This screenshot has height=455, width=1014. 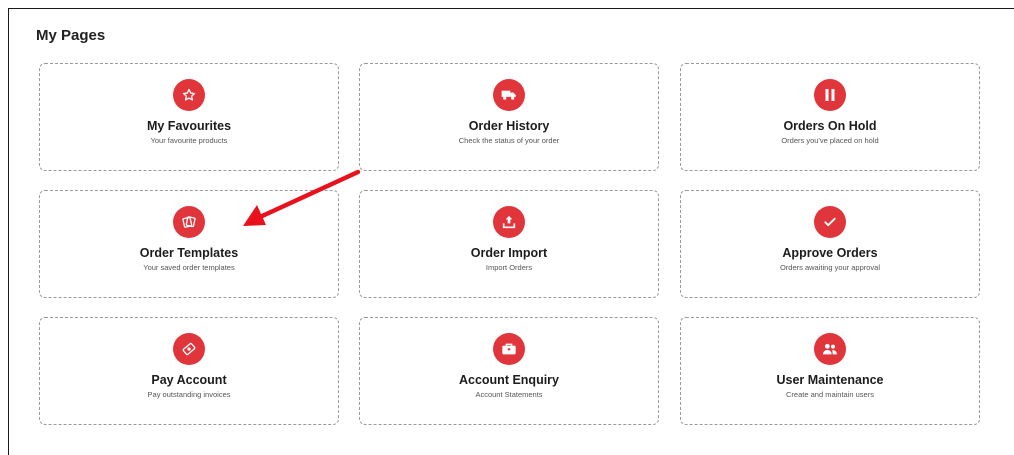 I want to click on card-subtitle: Check the status of your order, so click(x=509, y=140).